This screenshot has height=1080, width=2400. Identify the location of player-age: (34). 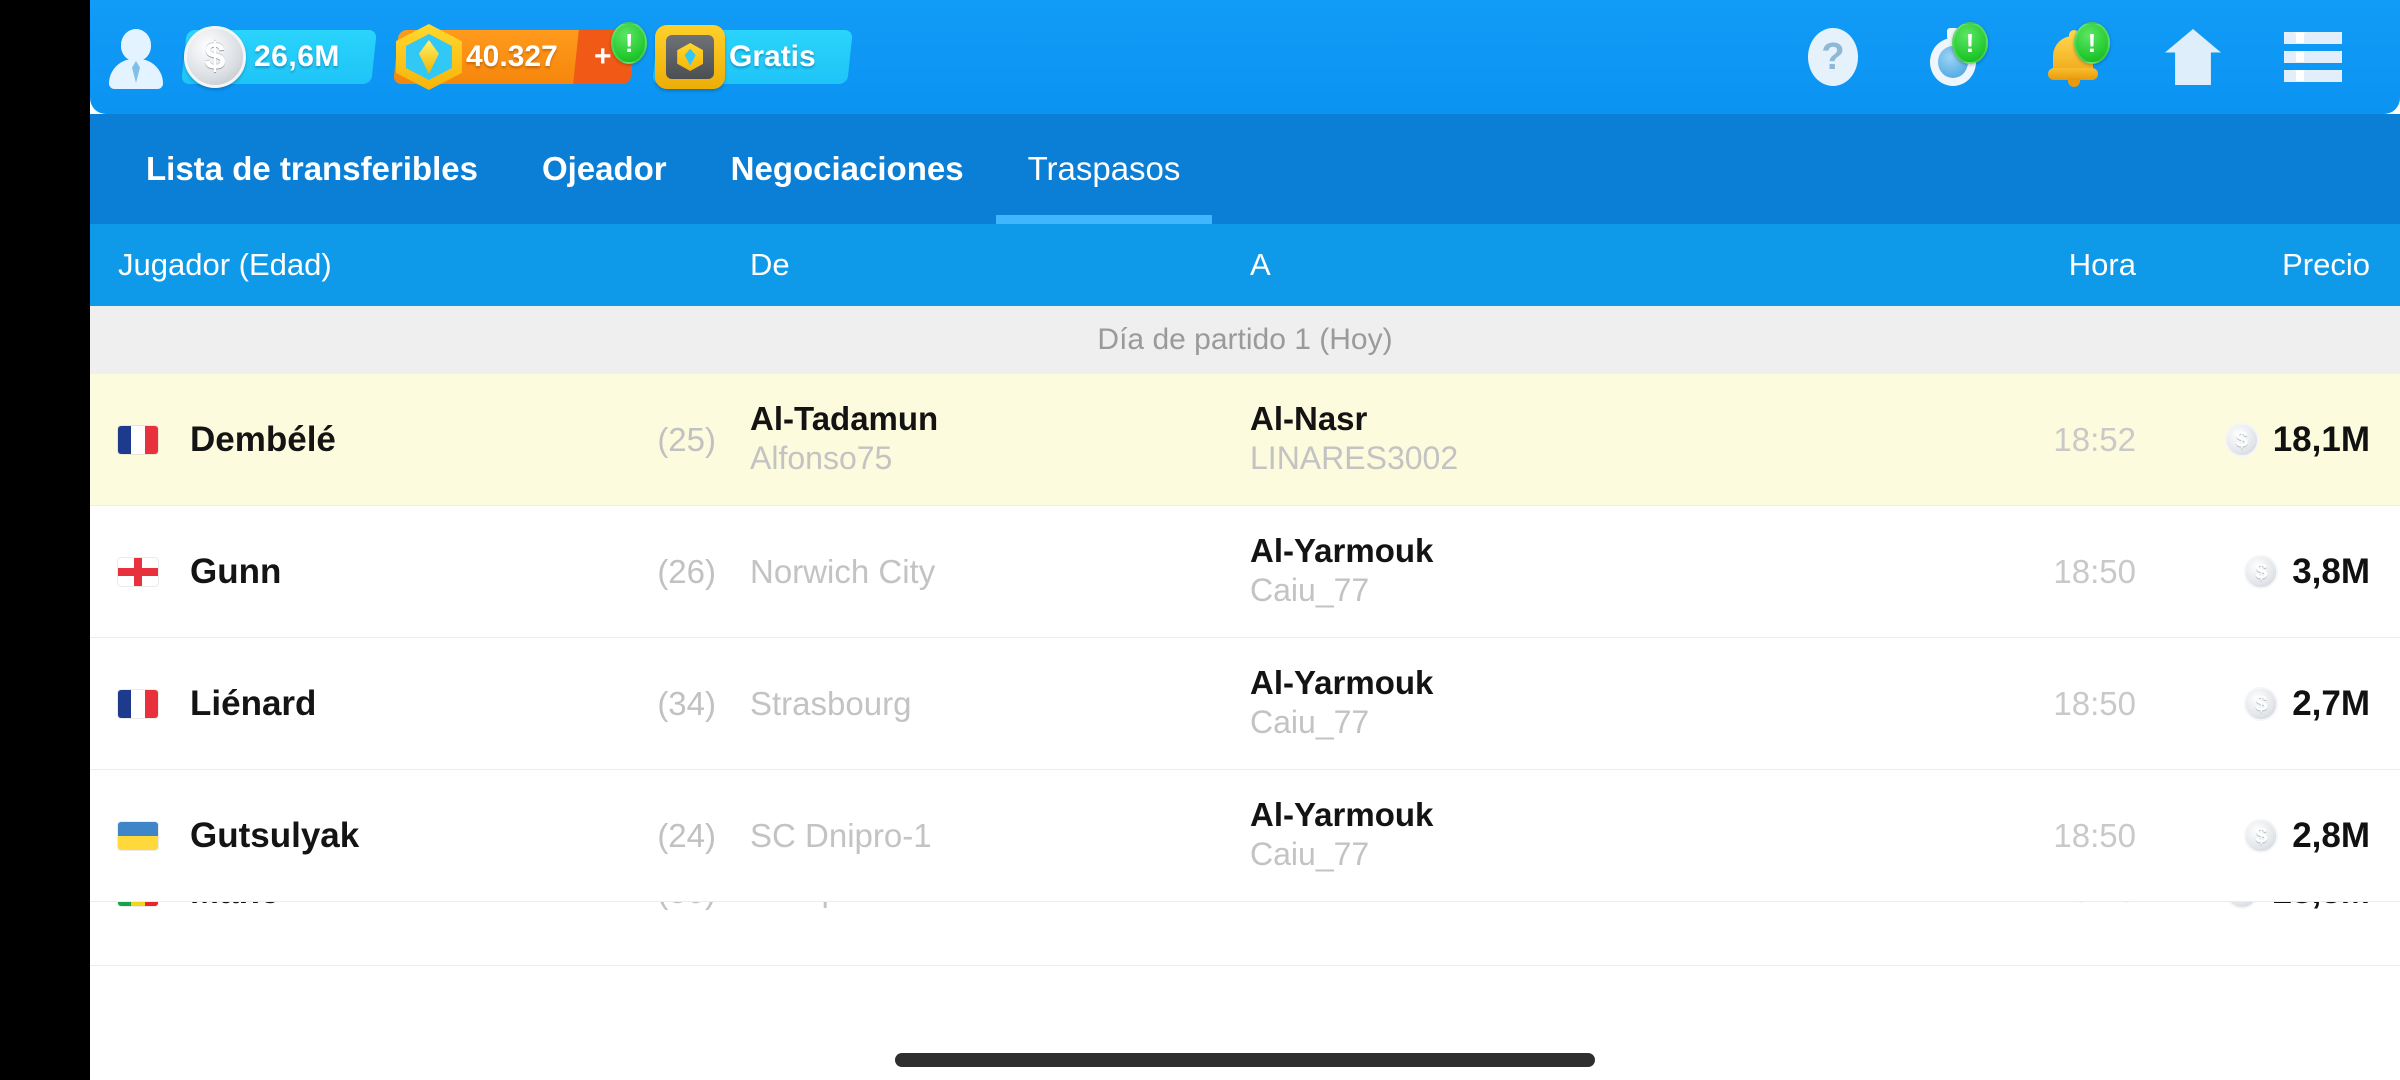
(686, 703).